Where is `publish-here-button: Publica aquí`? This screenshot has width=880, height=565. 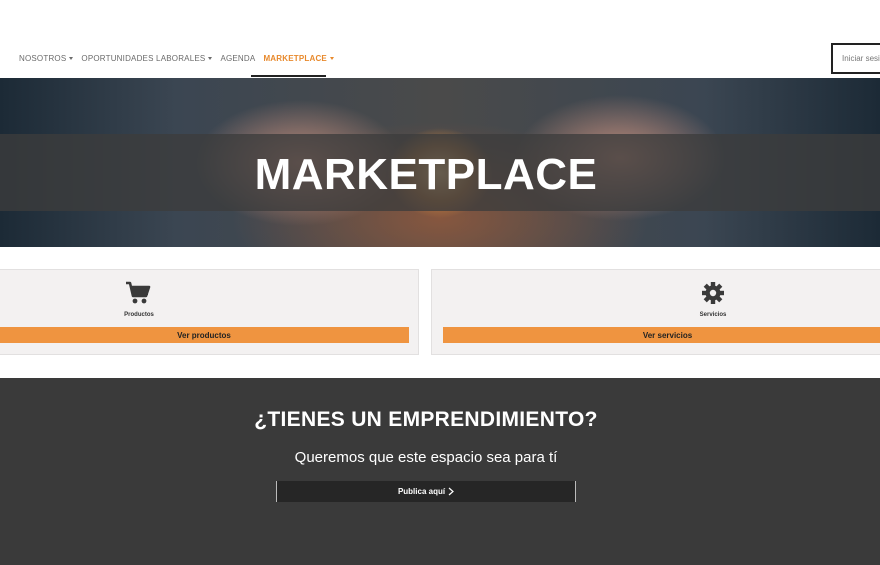 publish-here-button: Publica aquí is located at coordinates (426, 491).